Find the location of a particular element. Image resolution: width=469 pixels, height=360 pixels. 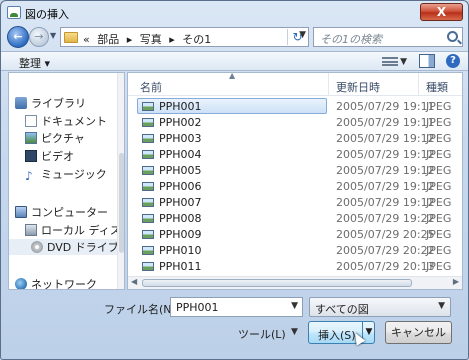

history-dropdown-icon: ▼ is located at coordinates (54, 37).